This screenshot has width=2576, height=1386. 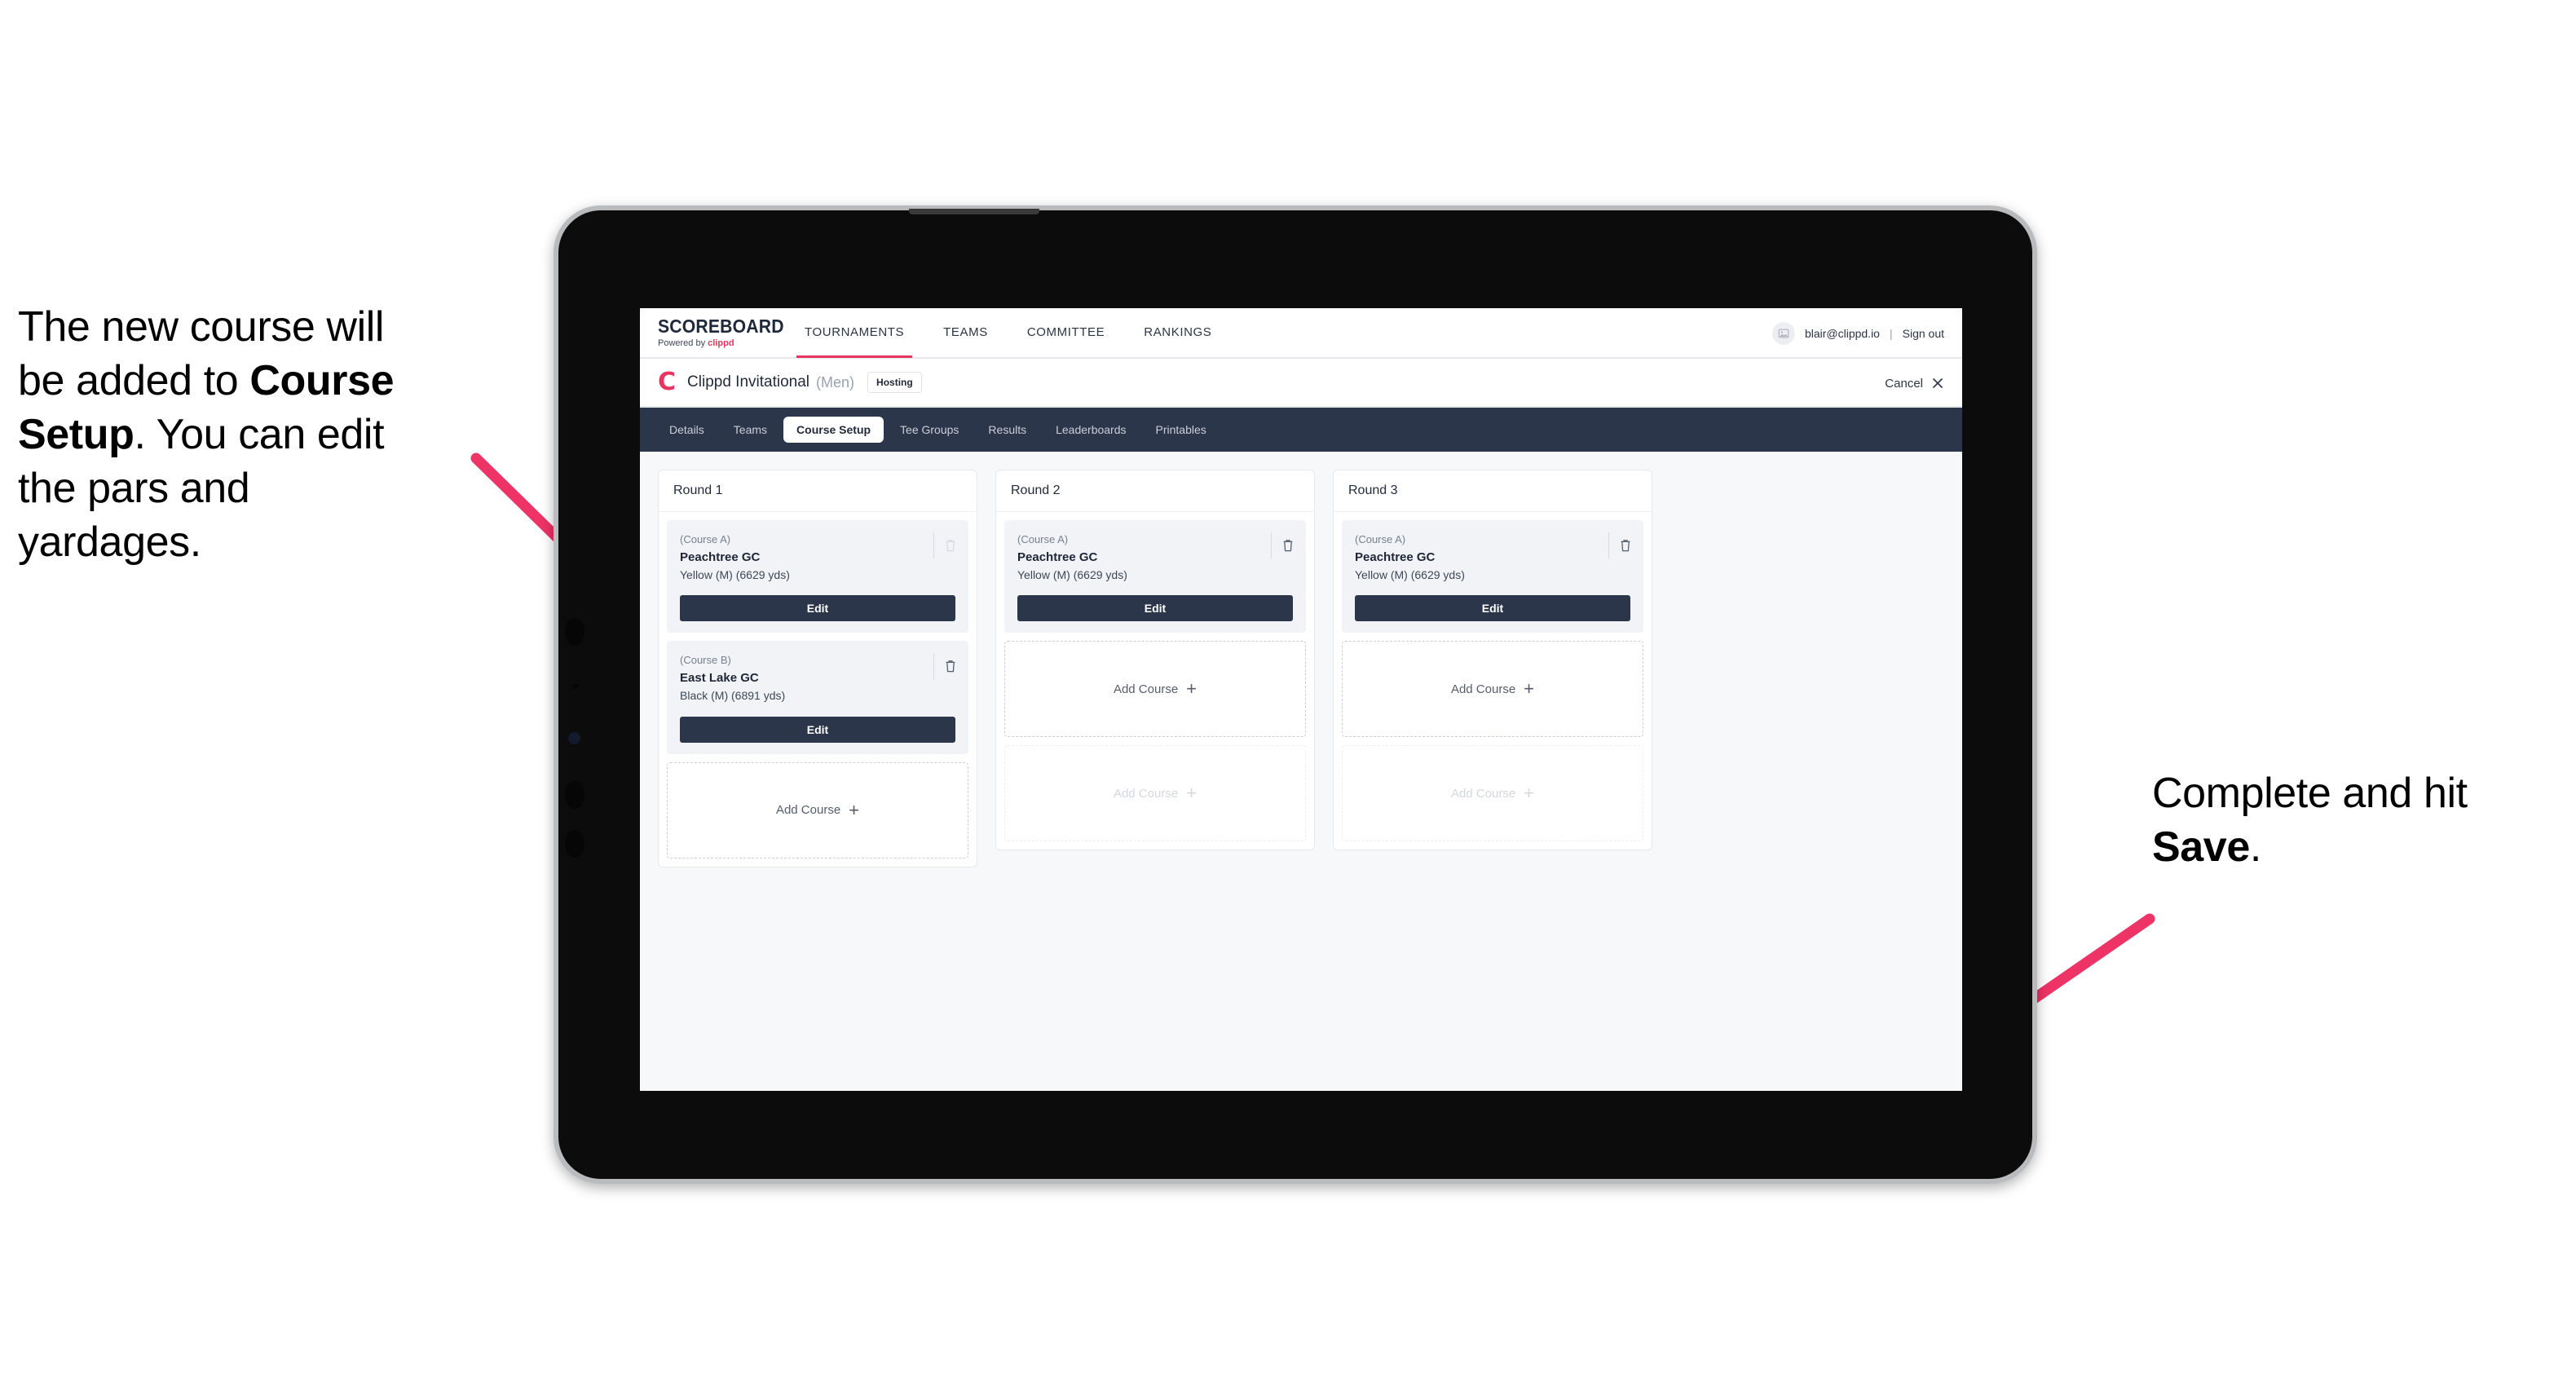 I want to click on account-email: blair@clippd.io, so click(x=1842, y=334).